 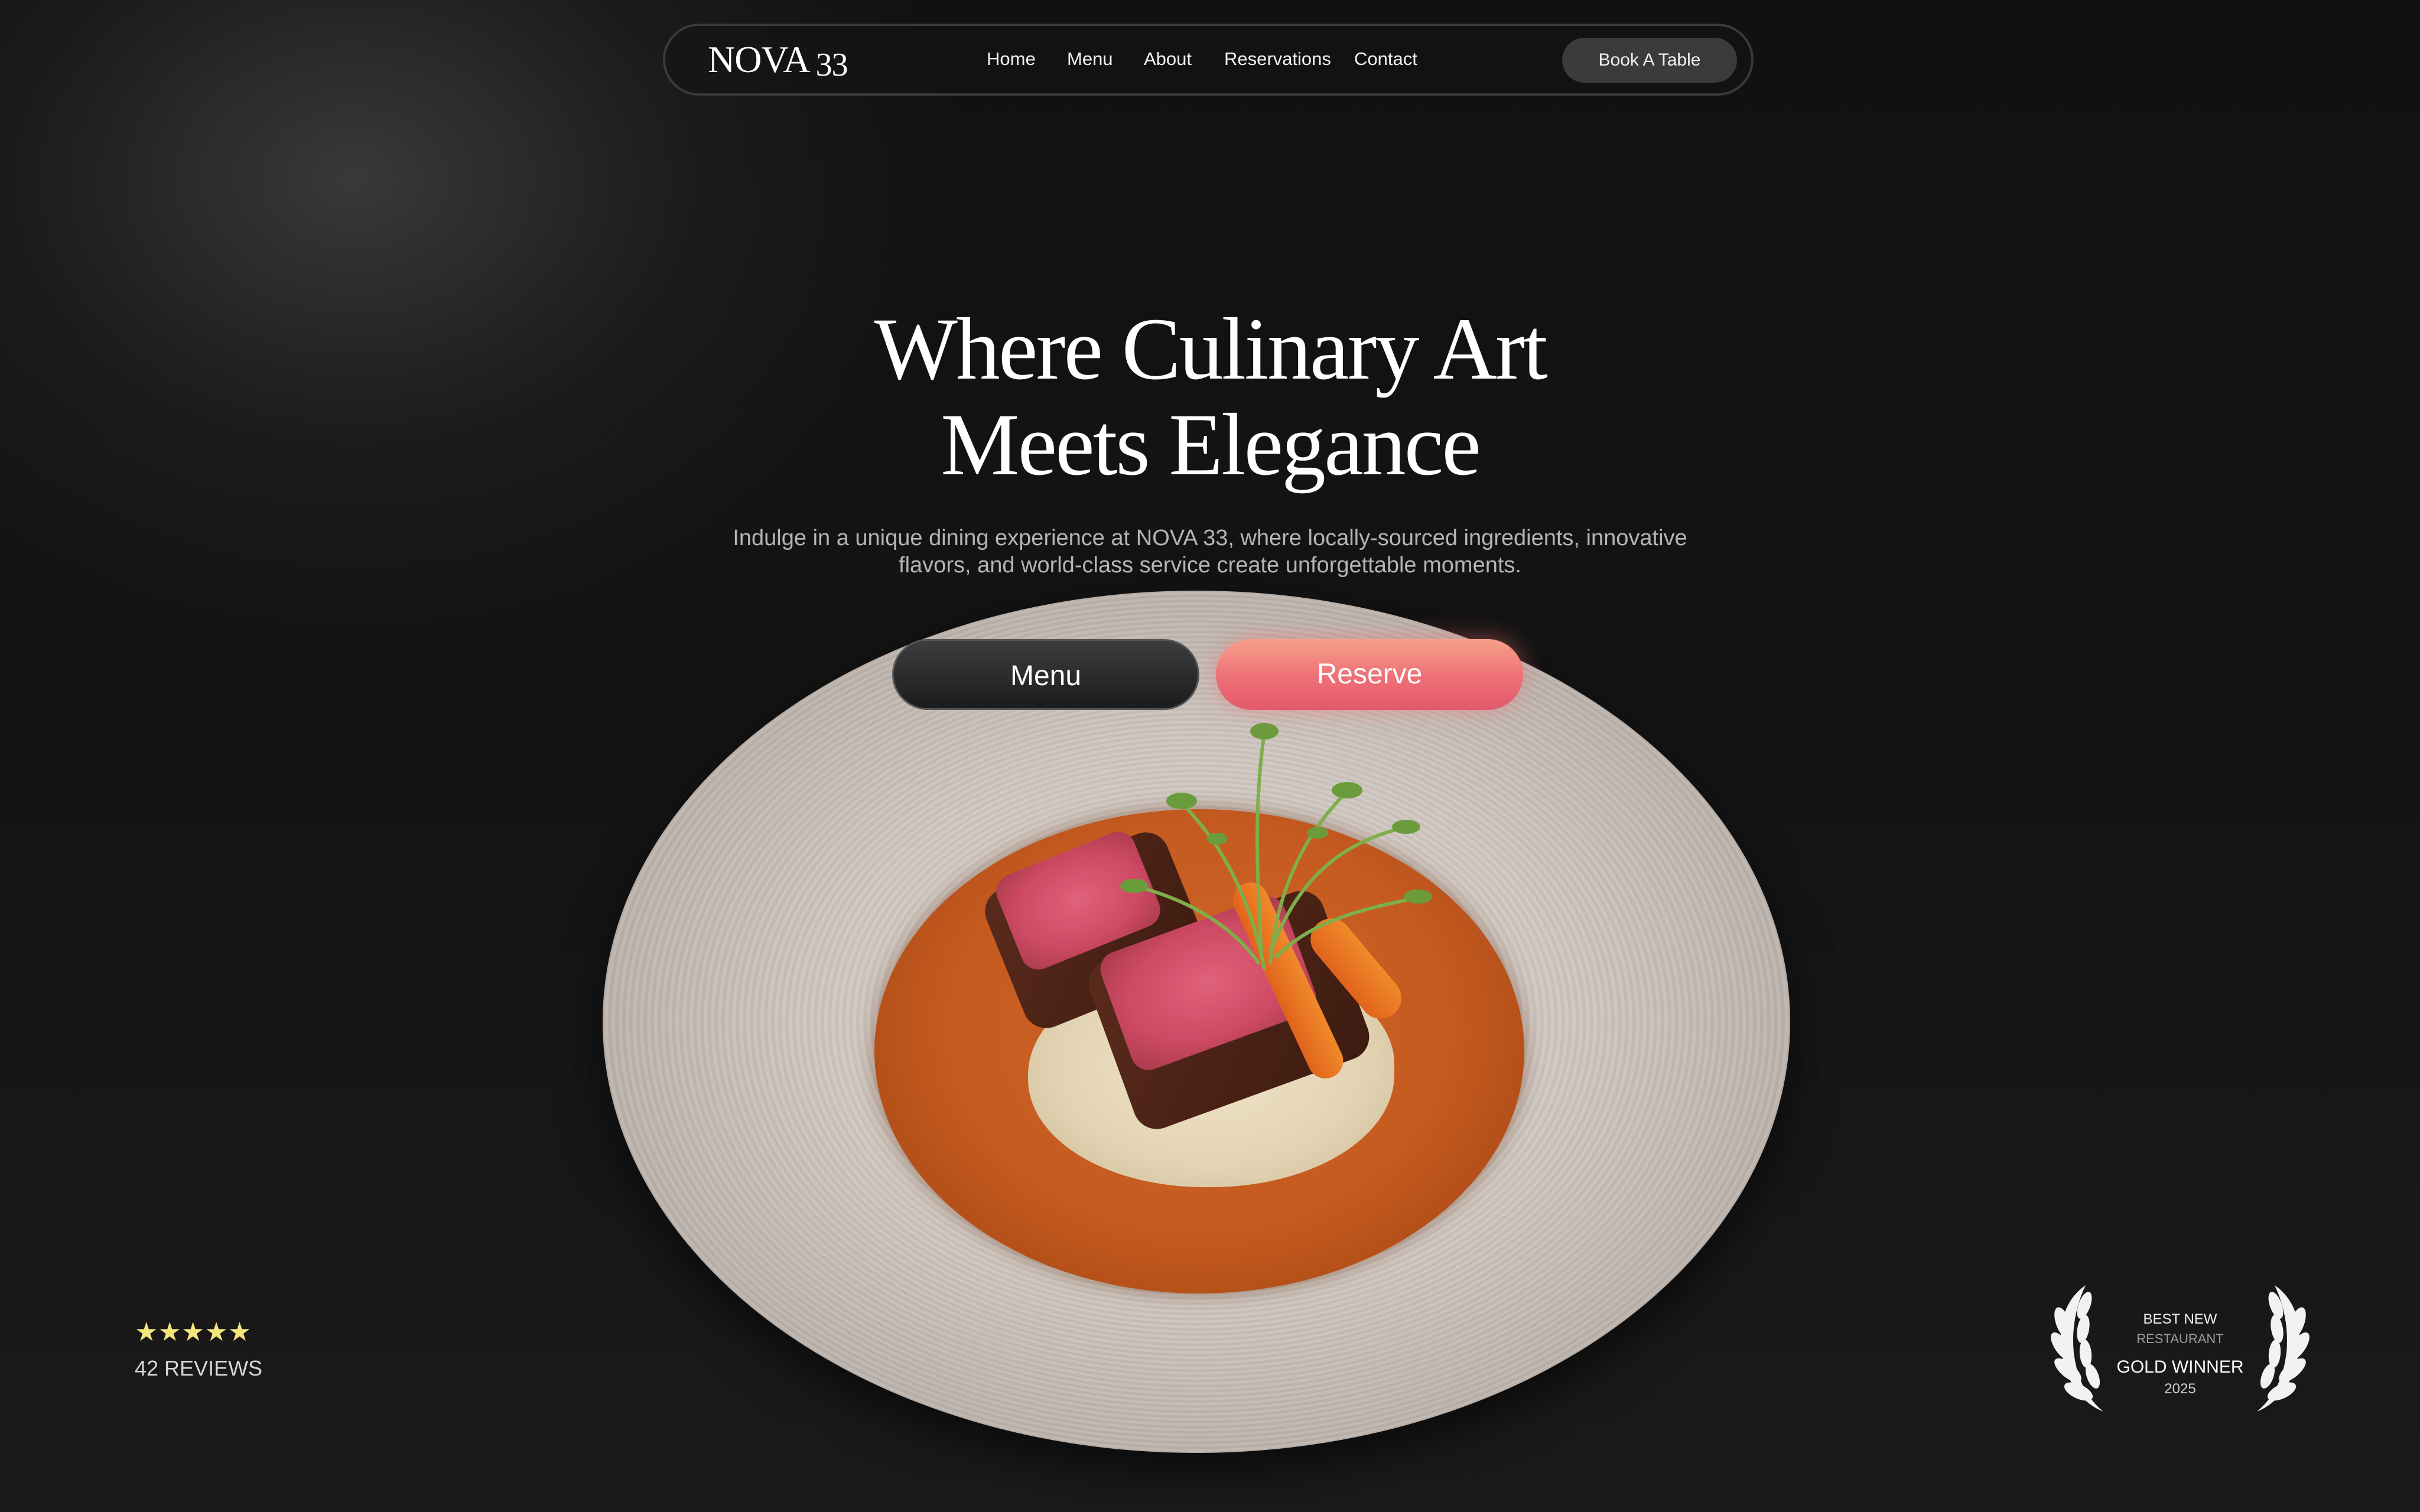 What do you see at coordinates (1211, 445) in the screenshot?
I see `hero-title-line2: Meets Elegance` at bounding box center [1211, 445].